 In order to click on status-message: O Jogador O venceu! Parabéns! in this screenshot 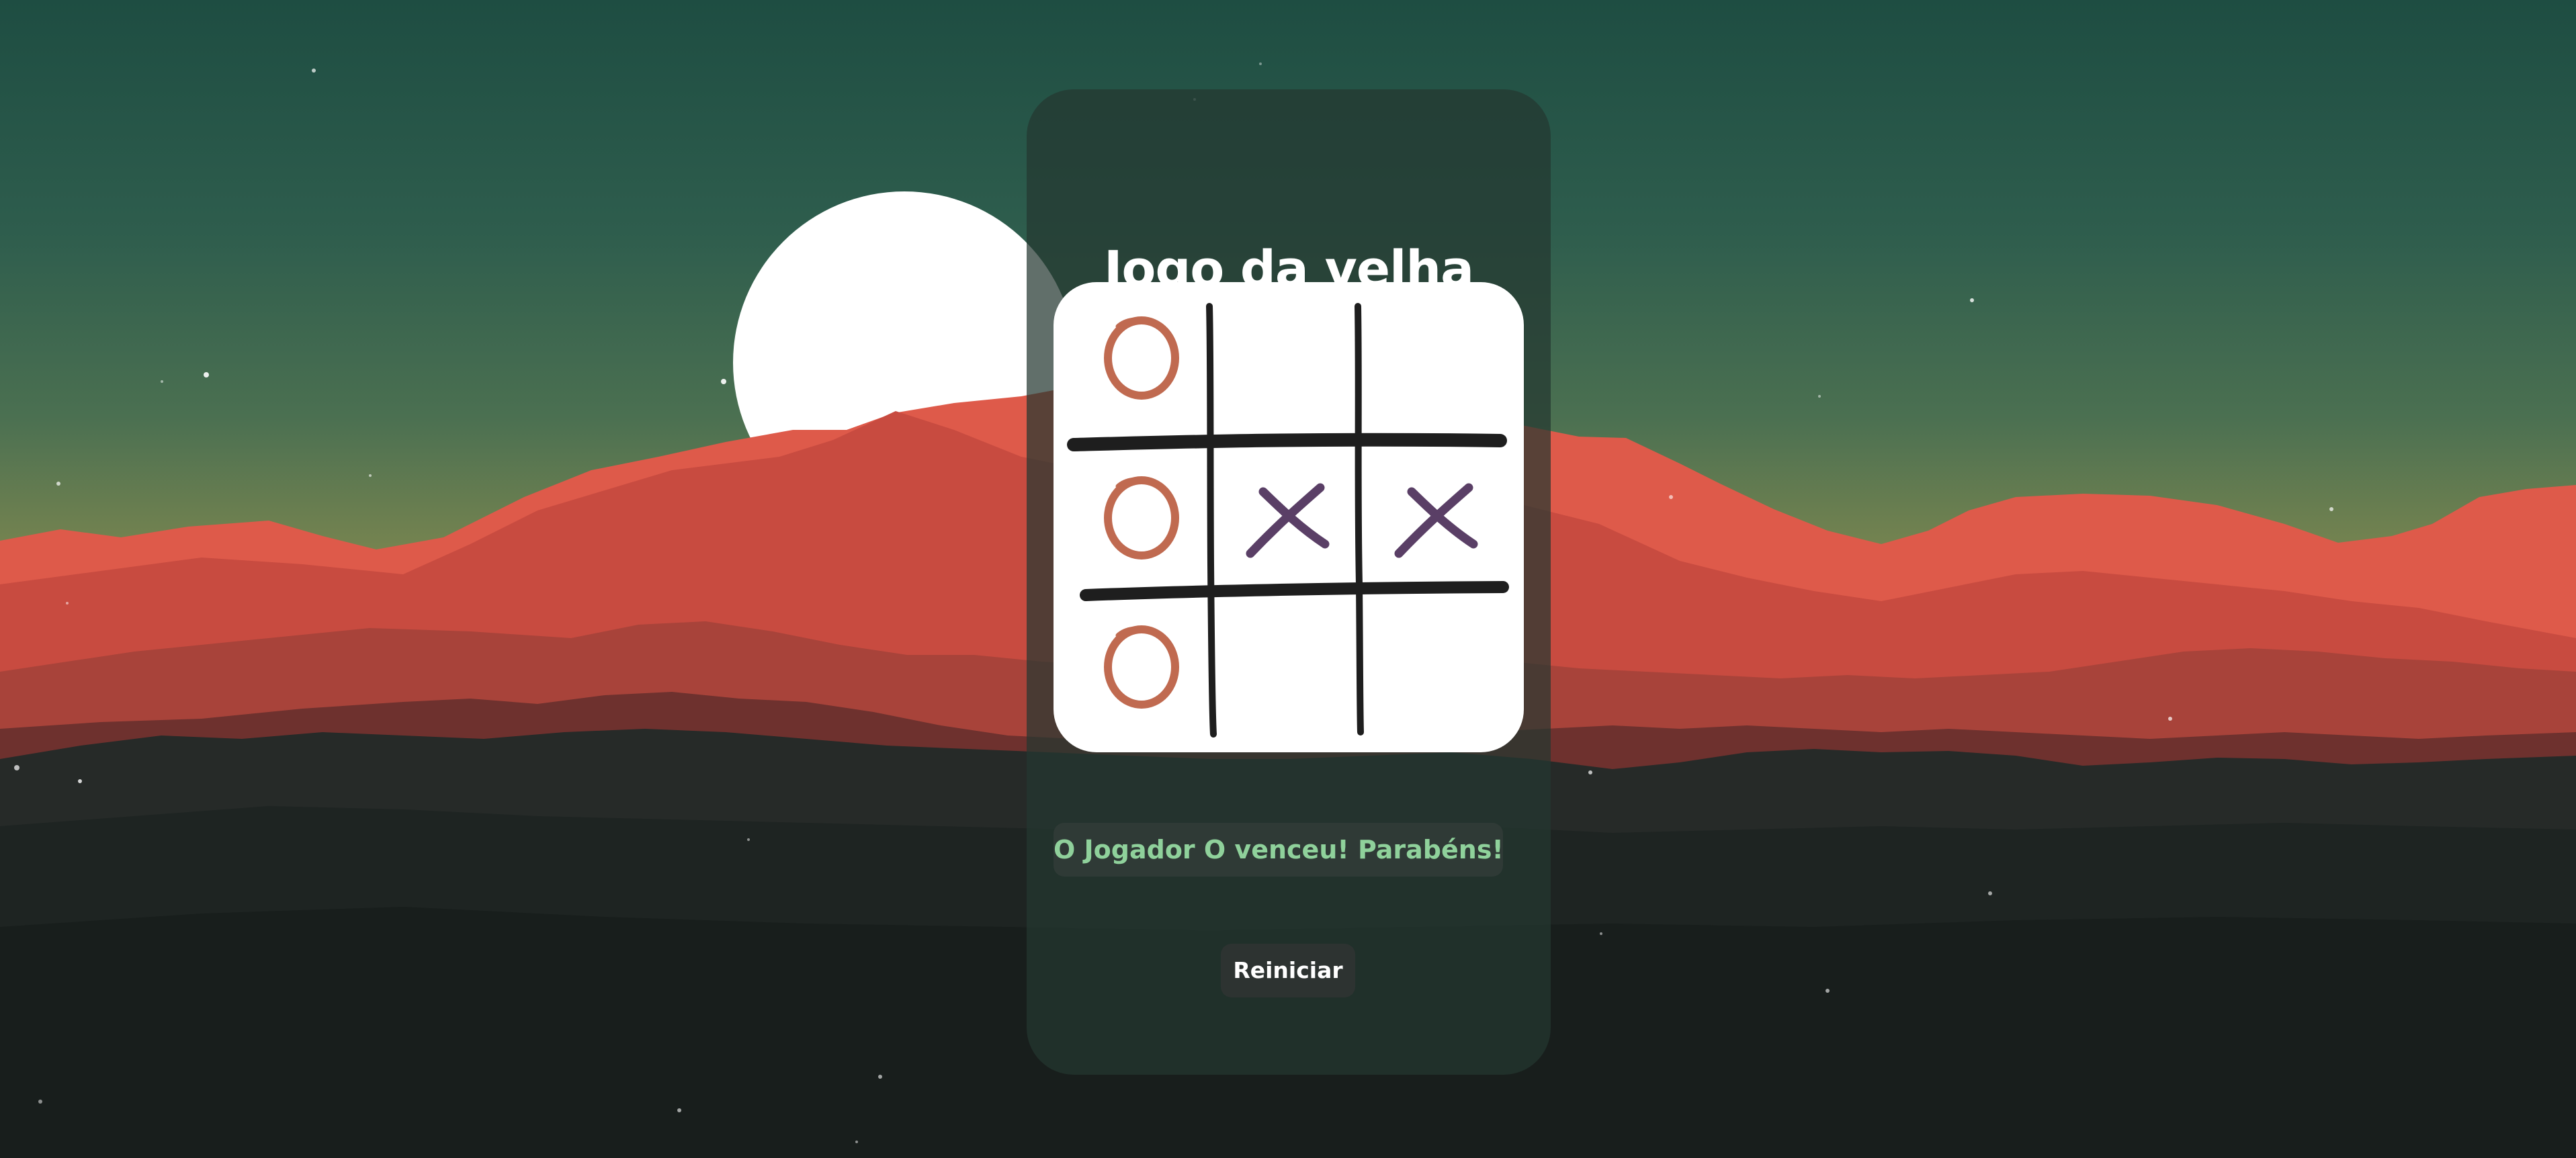, I will do `click(1279, 850)`.